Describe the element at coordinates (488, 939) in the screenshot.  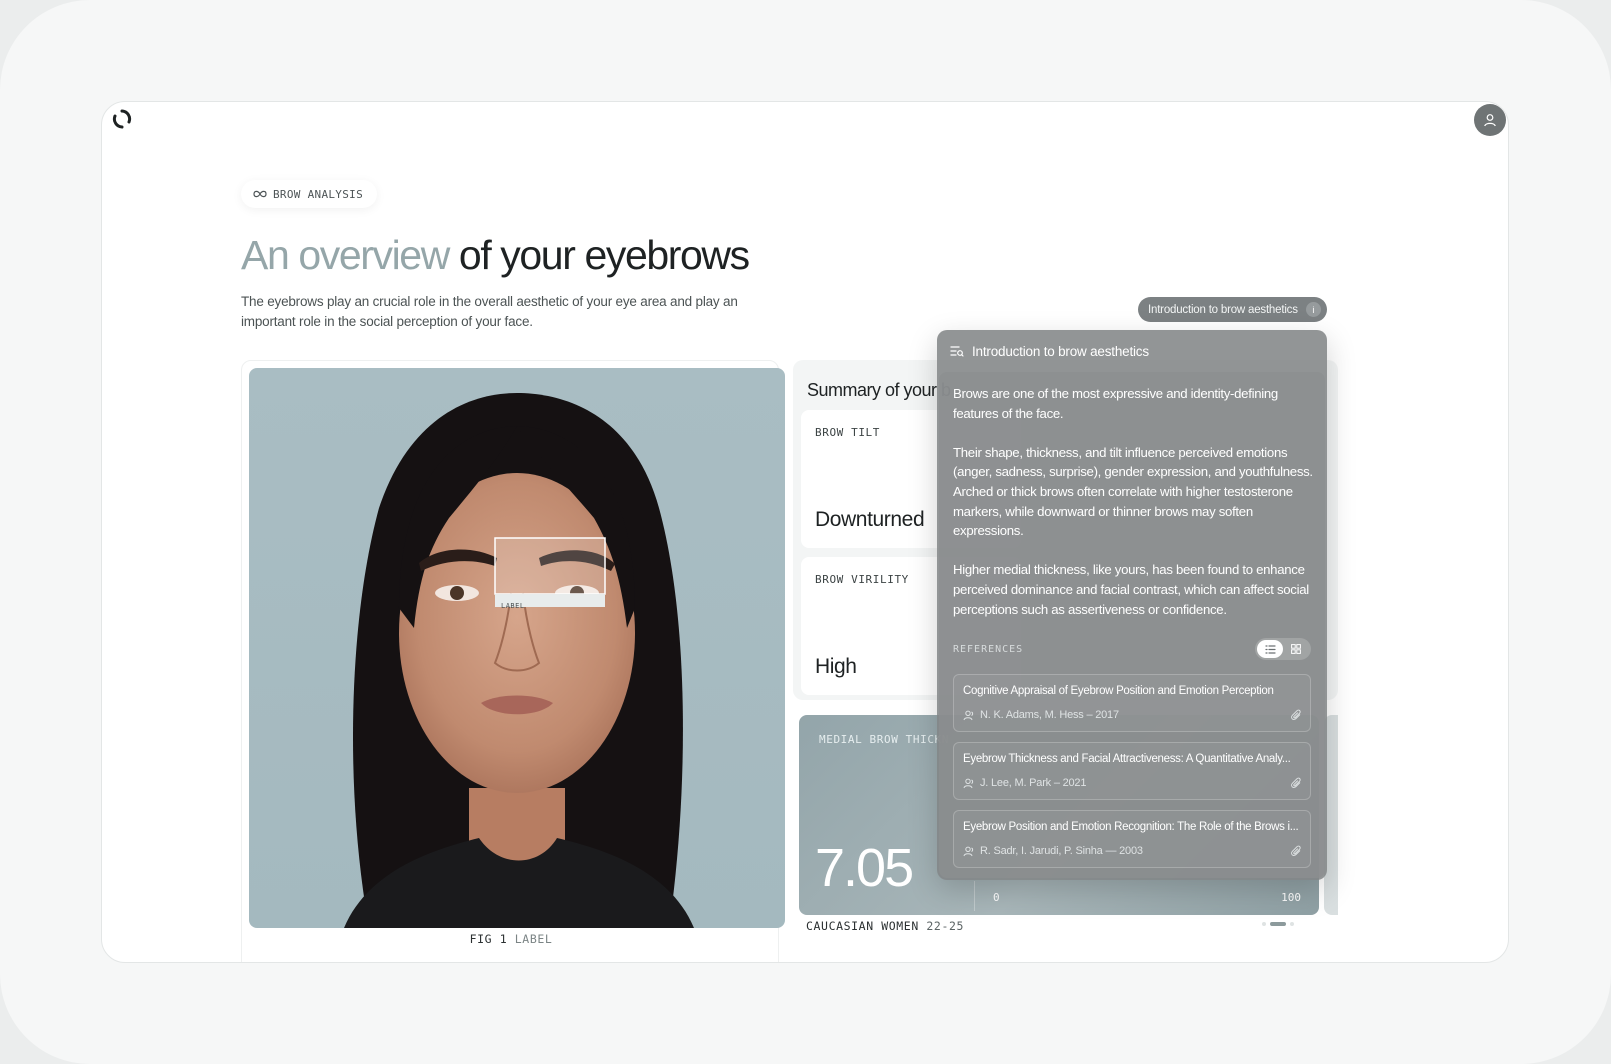
I see `figure-number: FIG 1` at that location.